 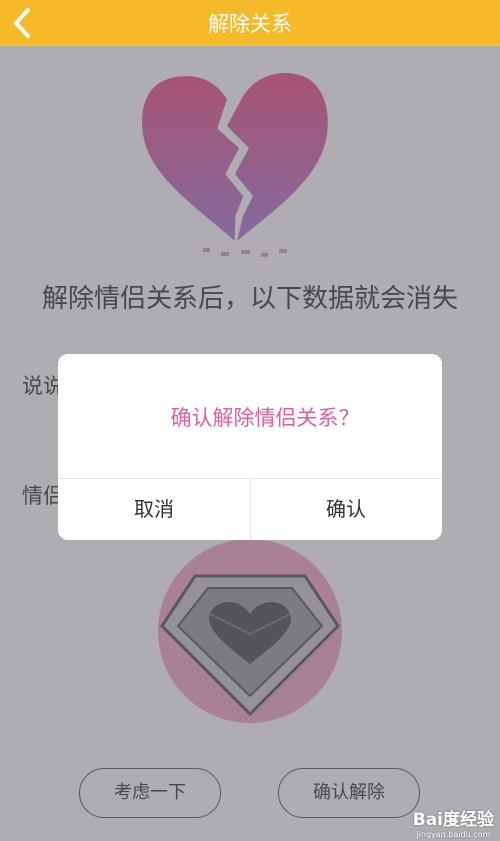 I want to click on header-bar: 解除关系, so click(x=250, y=23).